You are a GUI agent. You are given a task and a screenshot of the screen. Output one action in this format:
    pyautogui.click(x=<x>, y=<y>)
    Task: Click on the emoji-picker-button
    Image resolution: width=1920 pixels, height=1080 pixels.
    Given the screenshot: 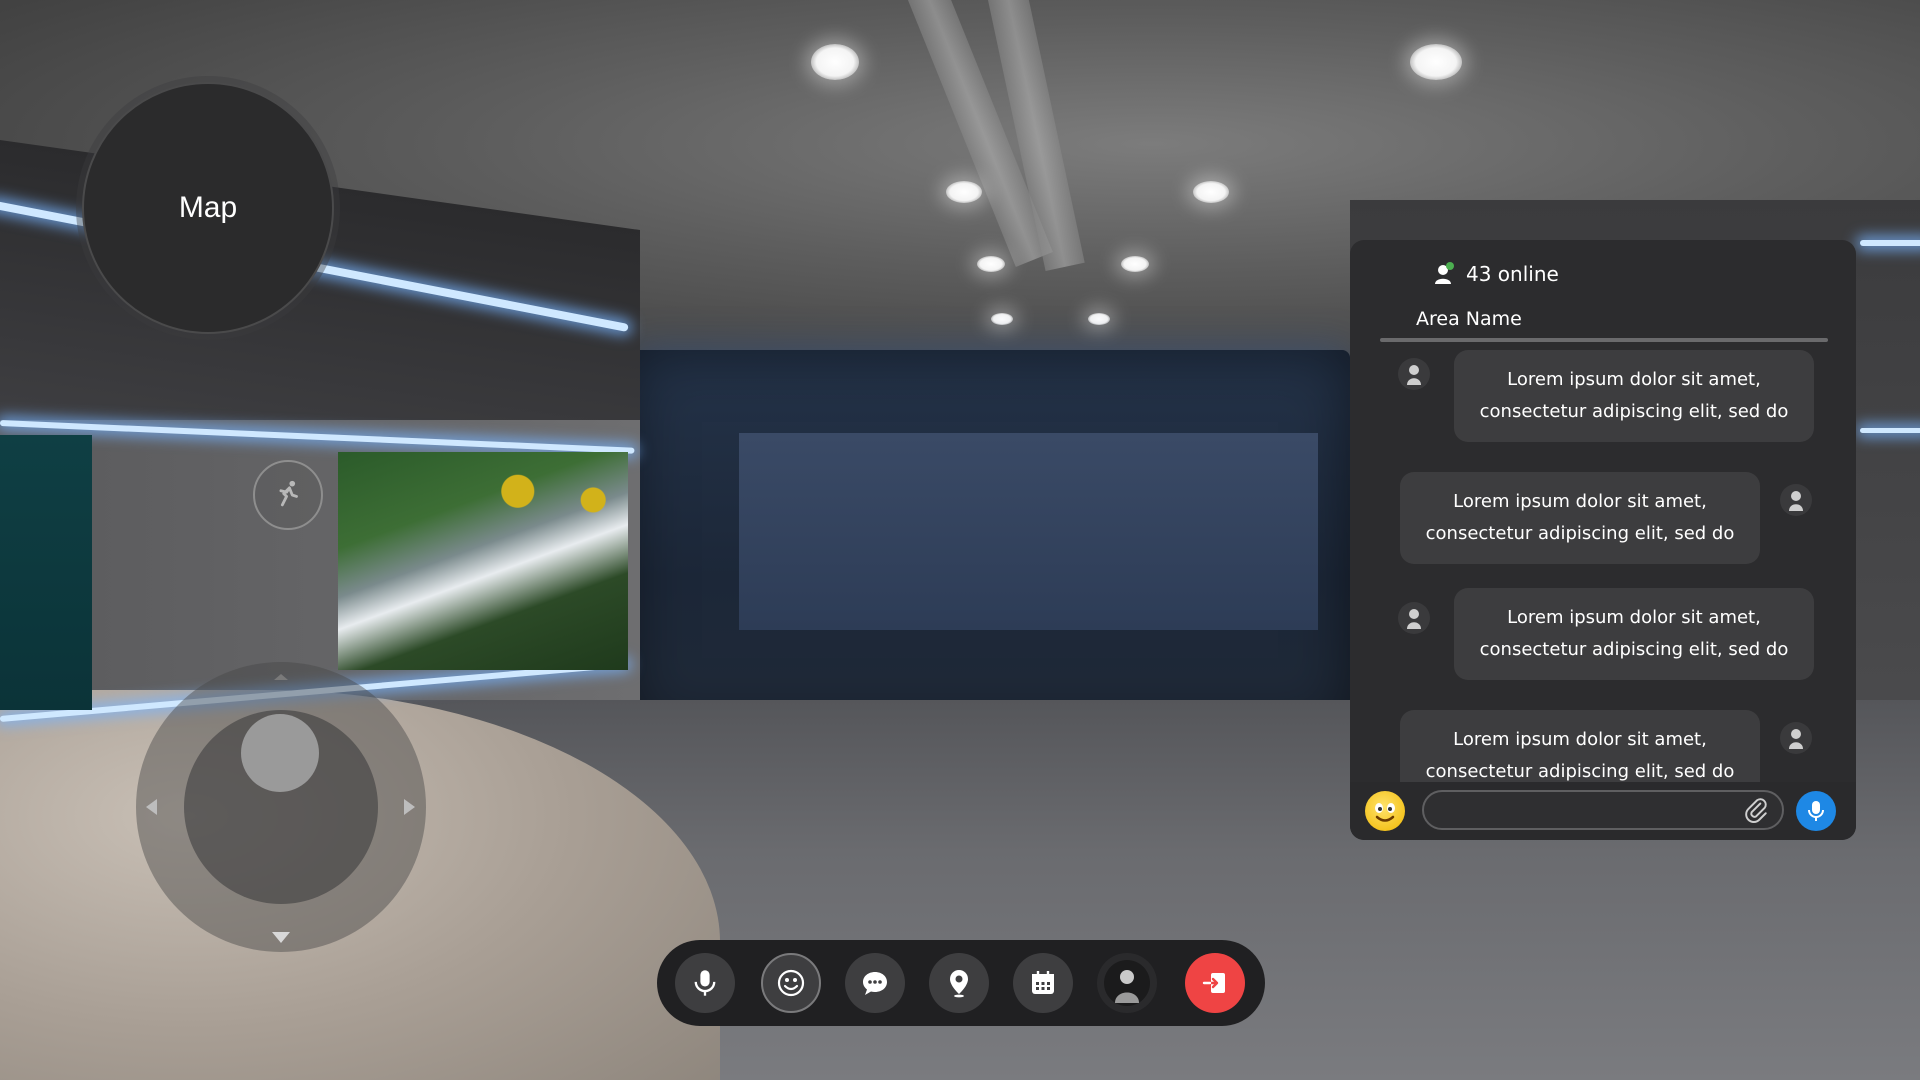 What is the action you would take?
    pyautogui.click(x=1385, y=811)
    